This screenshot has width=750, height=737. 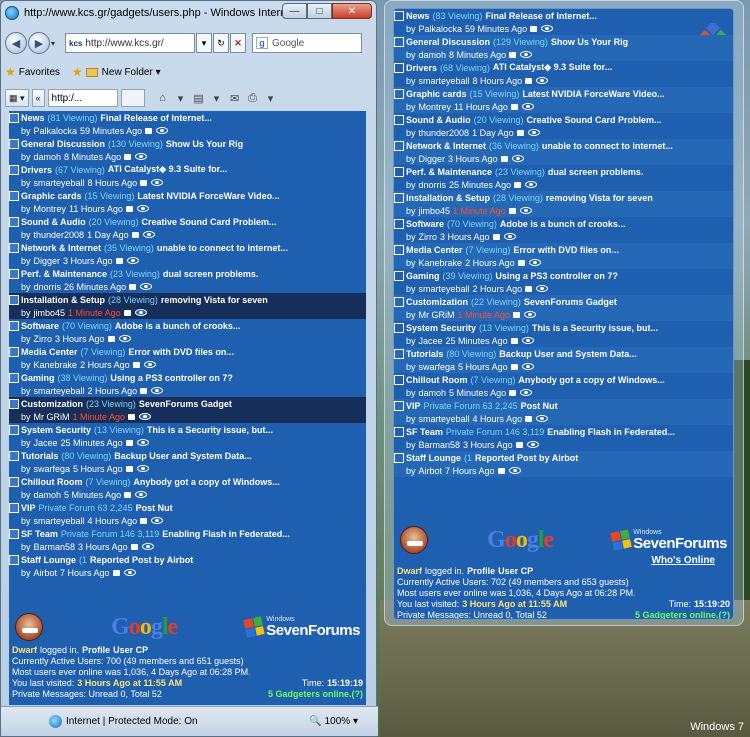 What do you see at coordinates (556, 276) in the screenshot?
I see `thread-title-link: Using a PS3 controller on 7?` at bounding box center [556, 276].